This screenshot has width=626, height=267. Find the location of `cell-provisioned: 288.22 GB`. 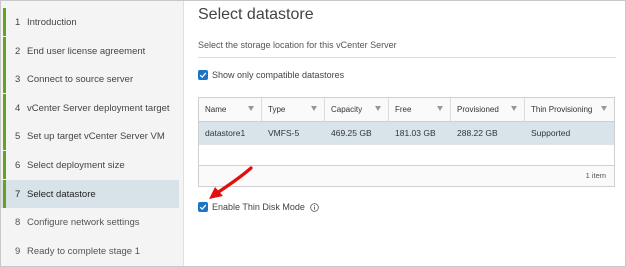

cell-provisioned: 288.22 GB is located at coordinates (477, 133).